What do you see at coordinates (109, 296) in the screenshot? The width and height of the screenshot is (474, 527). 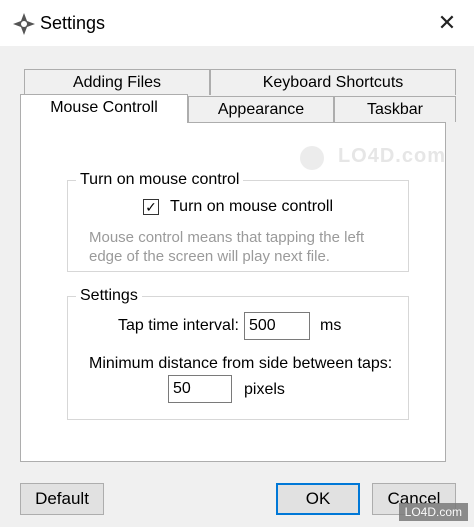 I see `settings-legend: Settings` at bounding box center [109, 296].